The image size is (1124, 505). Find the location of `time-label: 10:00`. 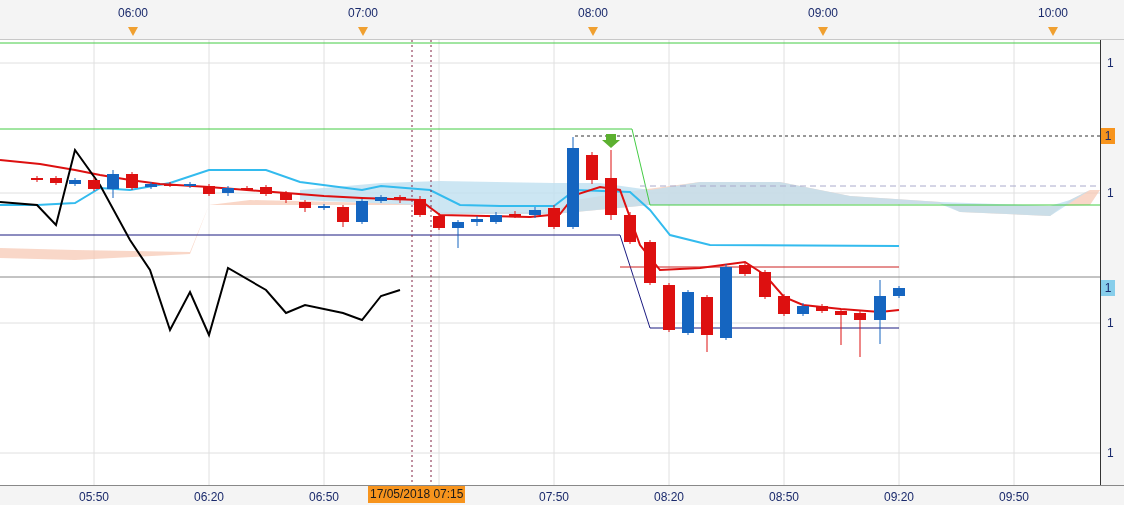

time-label: 10:00 is located at coordinates (1053, 13).